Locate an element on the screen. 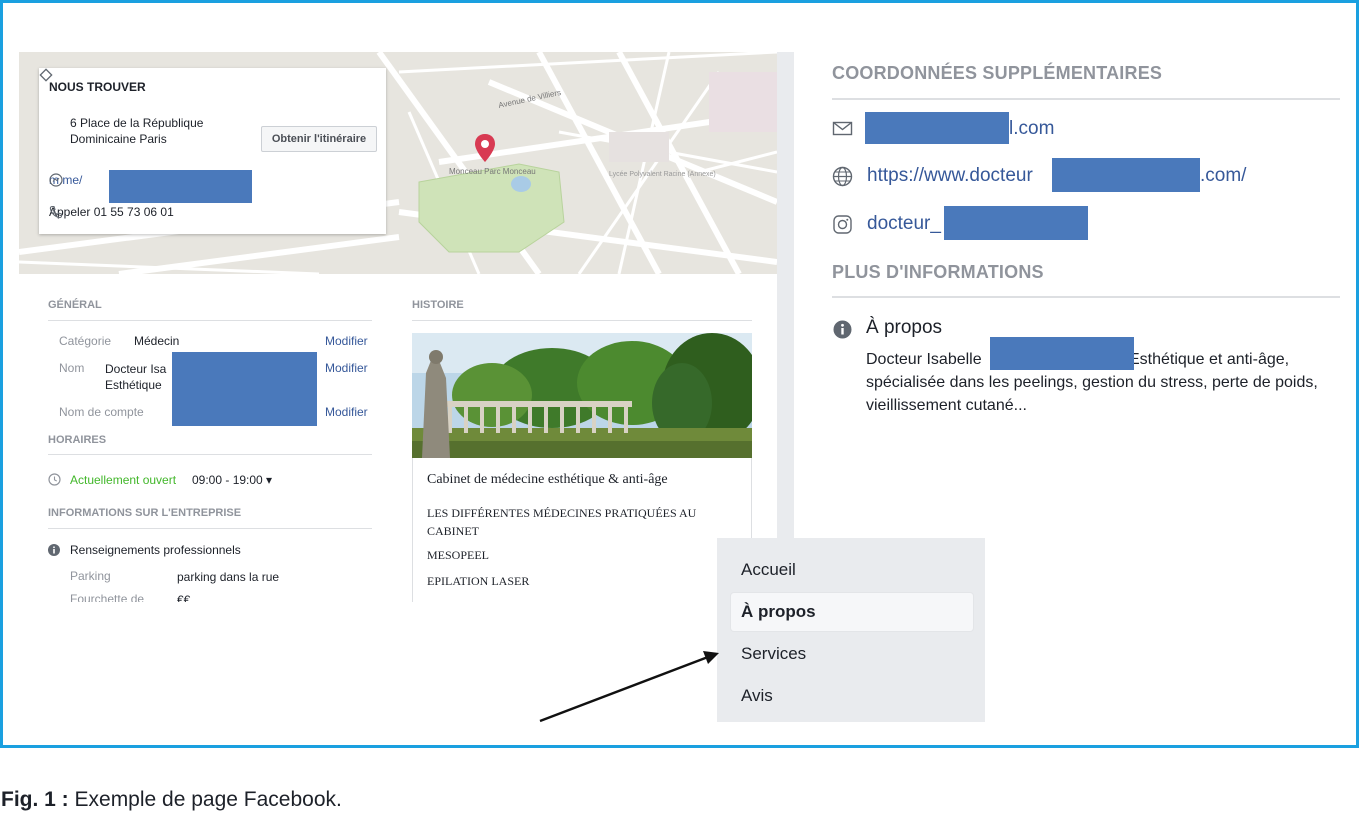 This screenshot has height=817, width=1359. pointer-arrow is located at coordinates (629, 687).